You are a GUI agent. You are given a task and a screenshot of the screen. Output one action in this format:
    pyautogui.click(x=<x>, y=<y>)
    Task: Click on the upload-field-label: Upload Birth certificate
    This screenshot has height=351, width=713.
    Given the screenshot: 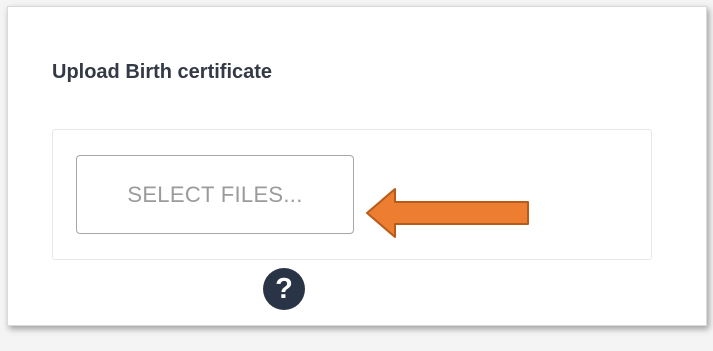 What is the action you would take?
    pyautogui.click(x=162, y=72)
    